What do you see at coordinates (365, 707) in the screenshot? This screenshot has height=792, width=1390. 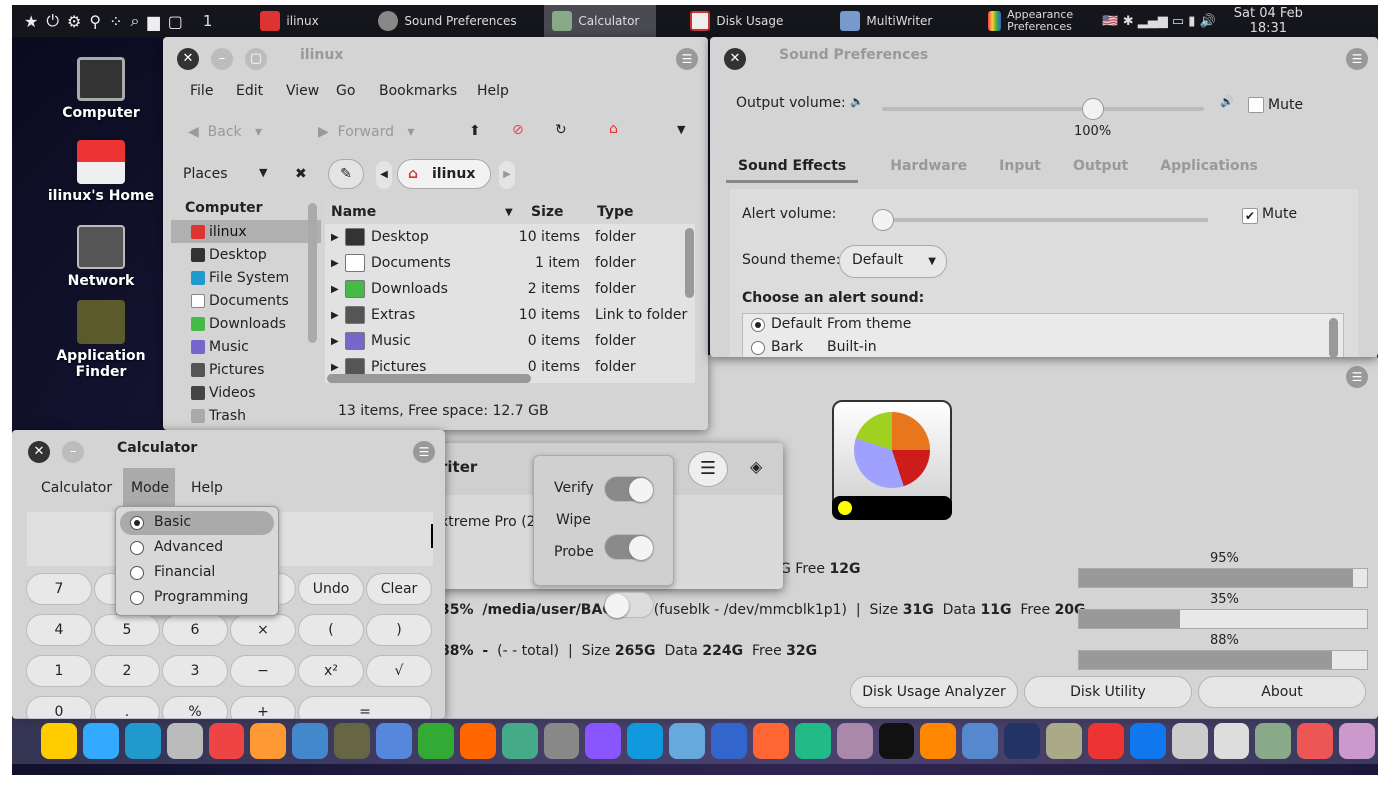 I see `calc-key: =` at bounding box center [365, 707].